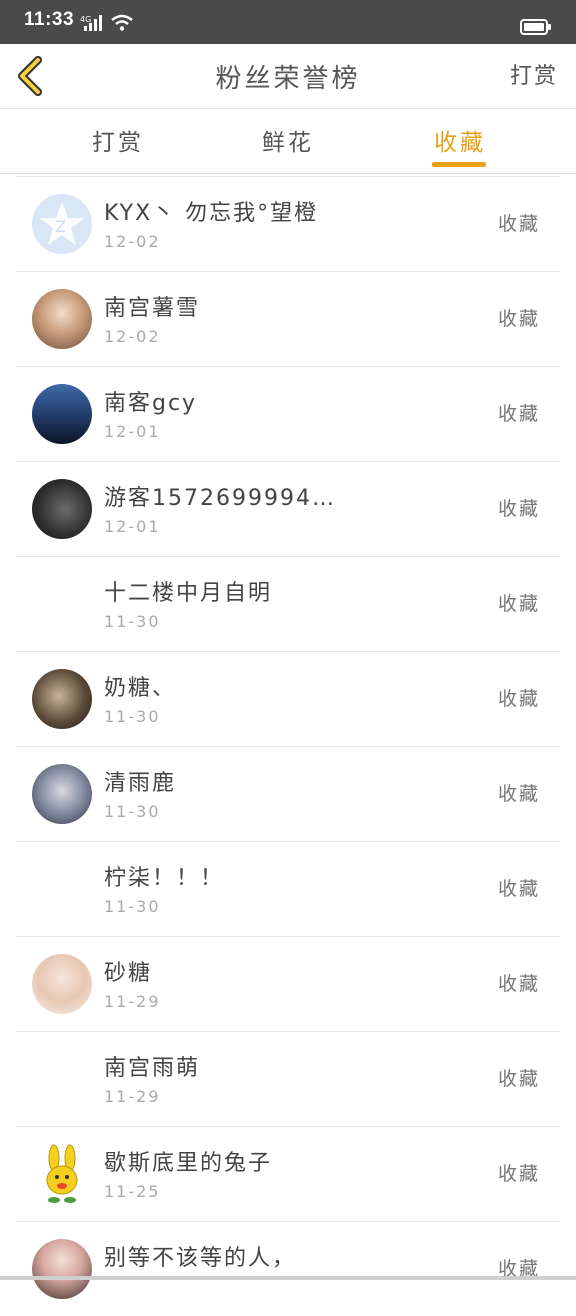  What do you see at coordinates (288, 1174) in the screenshot?
I see `list-item: 歇斯底里的兔子 11-25 收藏` at bounding box center [288, 1174].